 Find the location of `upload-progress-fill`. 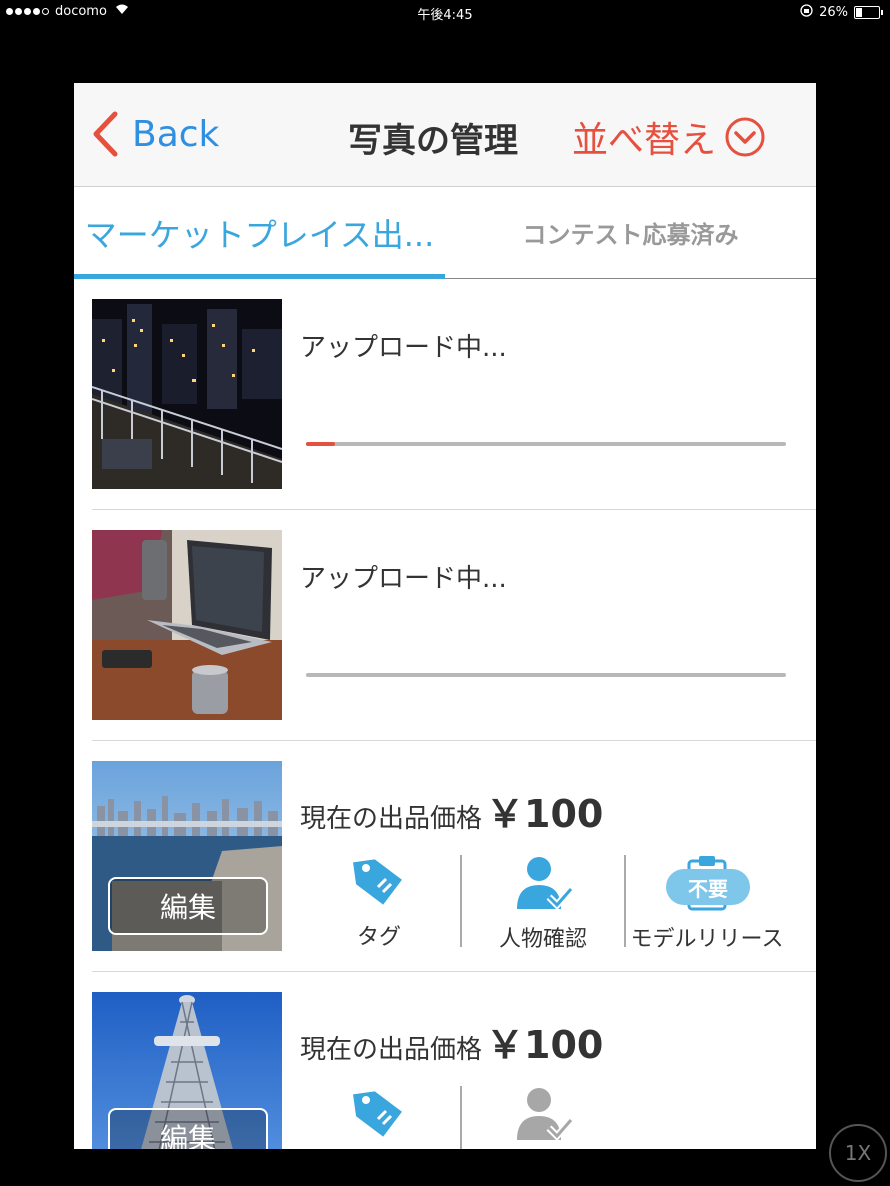

upload-progress-fill is located at coordinates (320, 444).